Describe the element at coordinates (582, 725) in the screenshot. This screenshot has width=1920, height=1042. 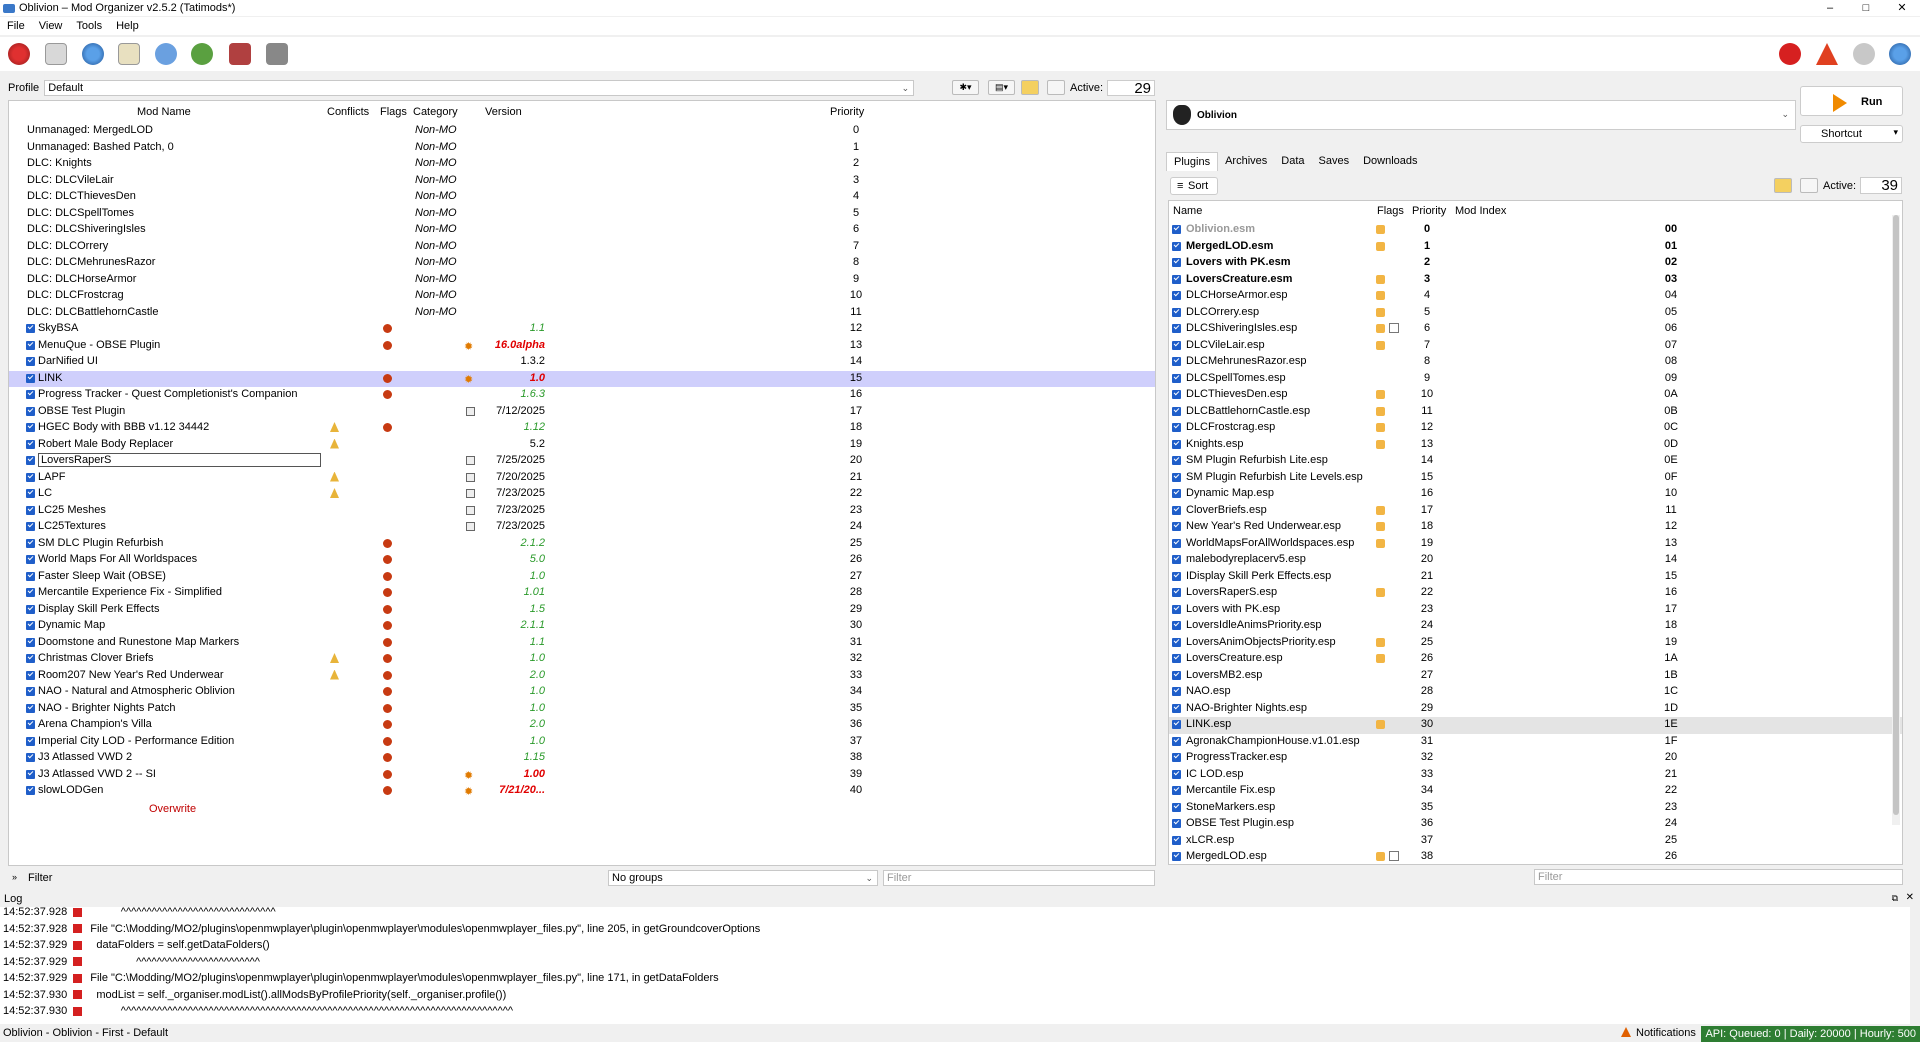
I see `mod-row: Arena Champion's Villa 2.0 36` at that location.